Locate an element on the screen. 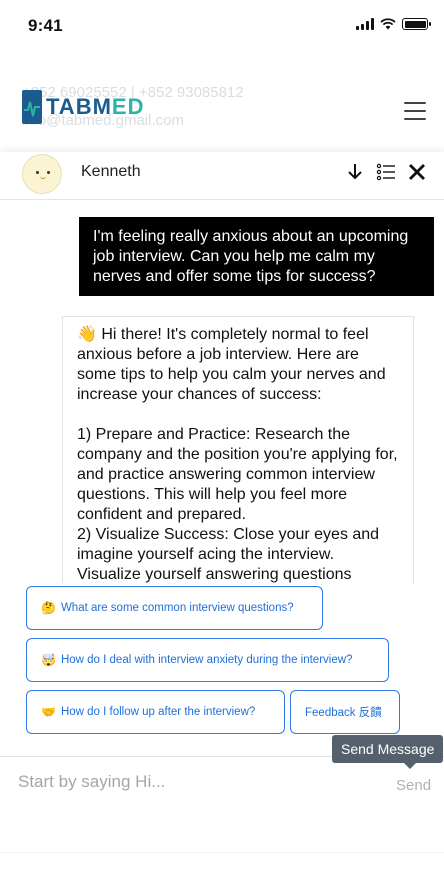 The width and height of the screenshot is (444, 888). status-bar: 9:41 is located at coordinates (222, 24).